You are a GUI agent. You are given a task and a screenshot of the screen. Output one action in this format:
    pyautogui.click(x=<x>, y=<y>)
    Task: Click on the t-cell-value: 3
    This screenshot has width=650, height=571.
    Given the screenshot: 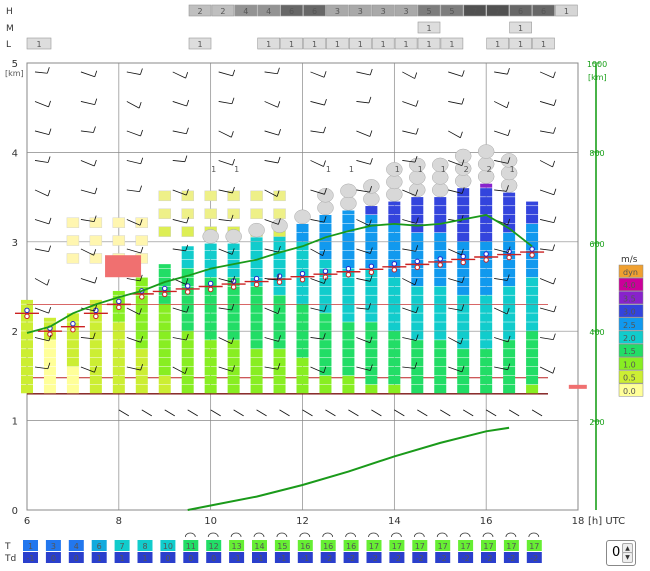 What is the action you would take?
    pyautogui.click(x=53, y=546)
    